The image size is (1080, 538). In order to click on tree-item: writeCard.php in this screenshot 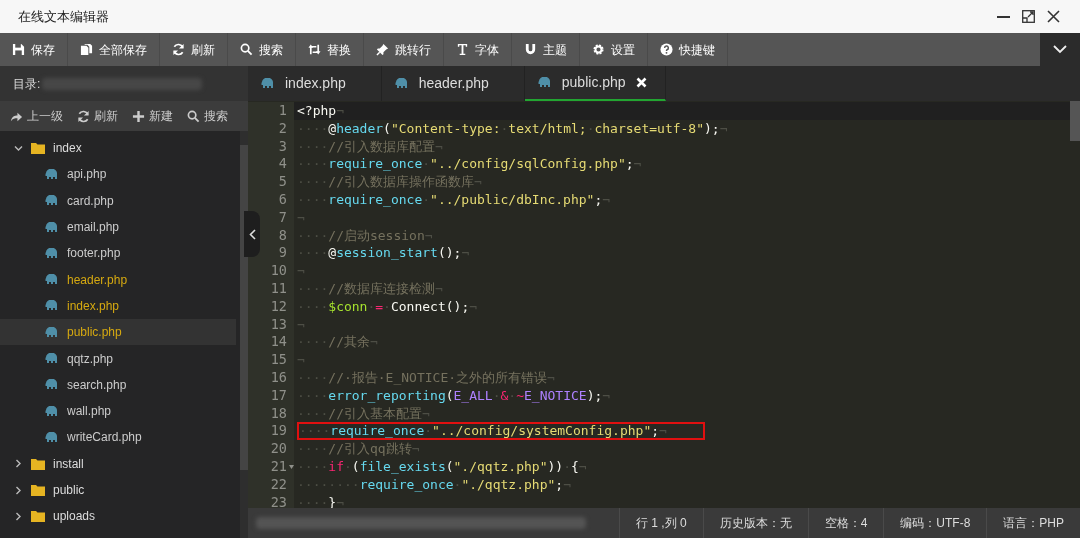, I will do `click(120, 437)`.